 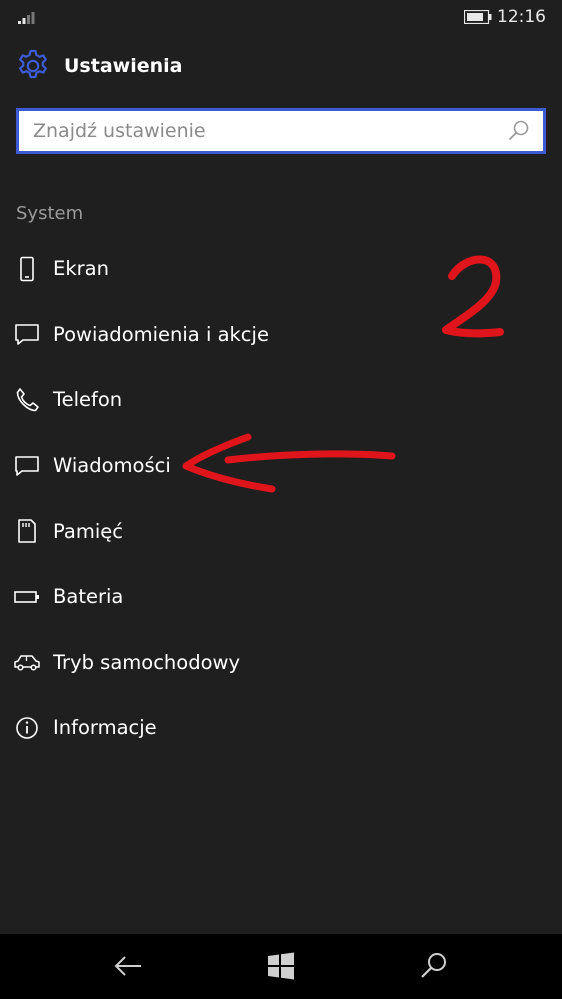 I want to click on menu-item-label: Pamięć, so click(x=88, y=531).